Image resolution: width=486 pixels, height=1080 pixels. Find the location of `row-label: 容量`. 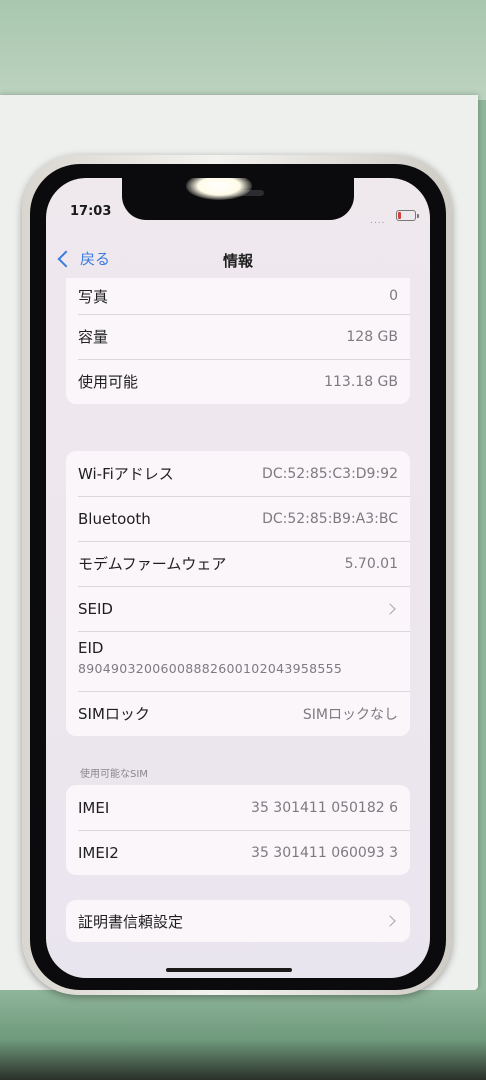

row-label: 容量 is located at coordinates (93, 337).